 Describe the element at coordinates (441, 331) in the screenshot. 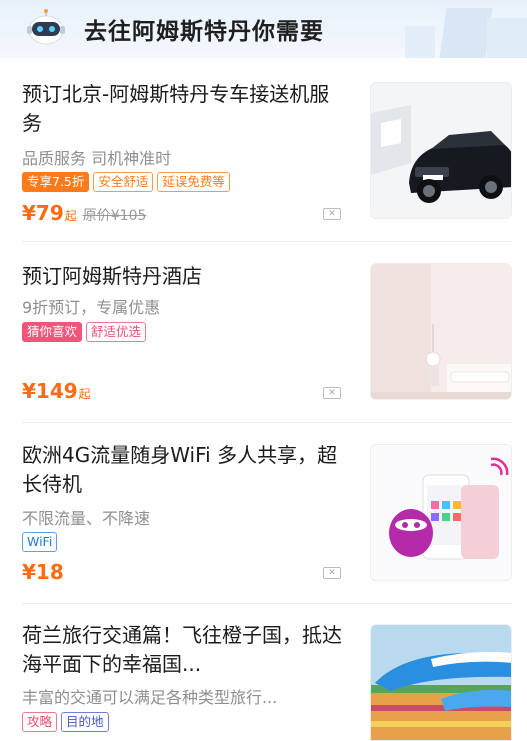

I see `hotel-room-image` at that location.